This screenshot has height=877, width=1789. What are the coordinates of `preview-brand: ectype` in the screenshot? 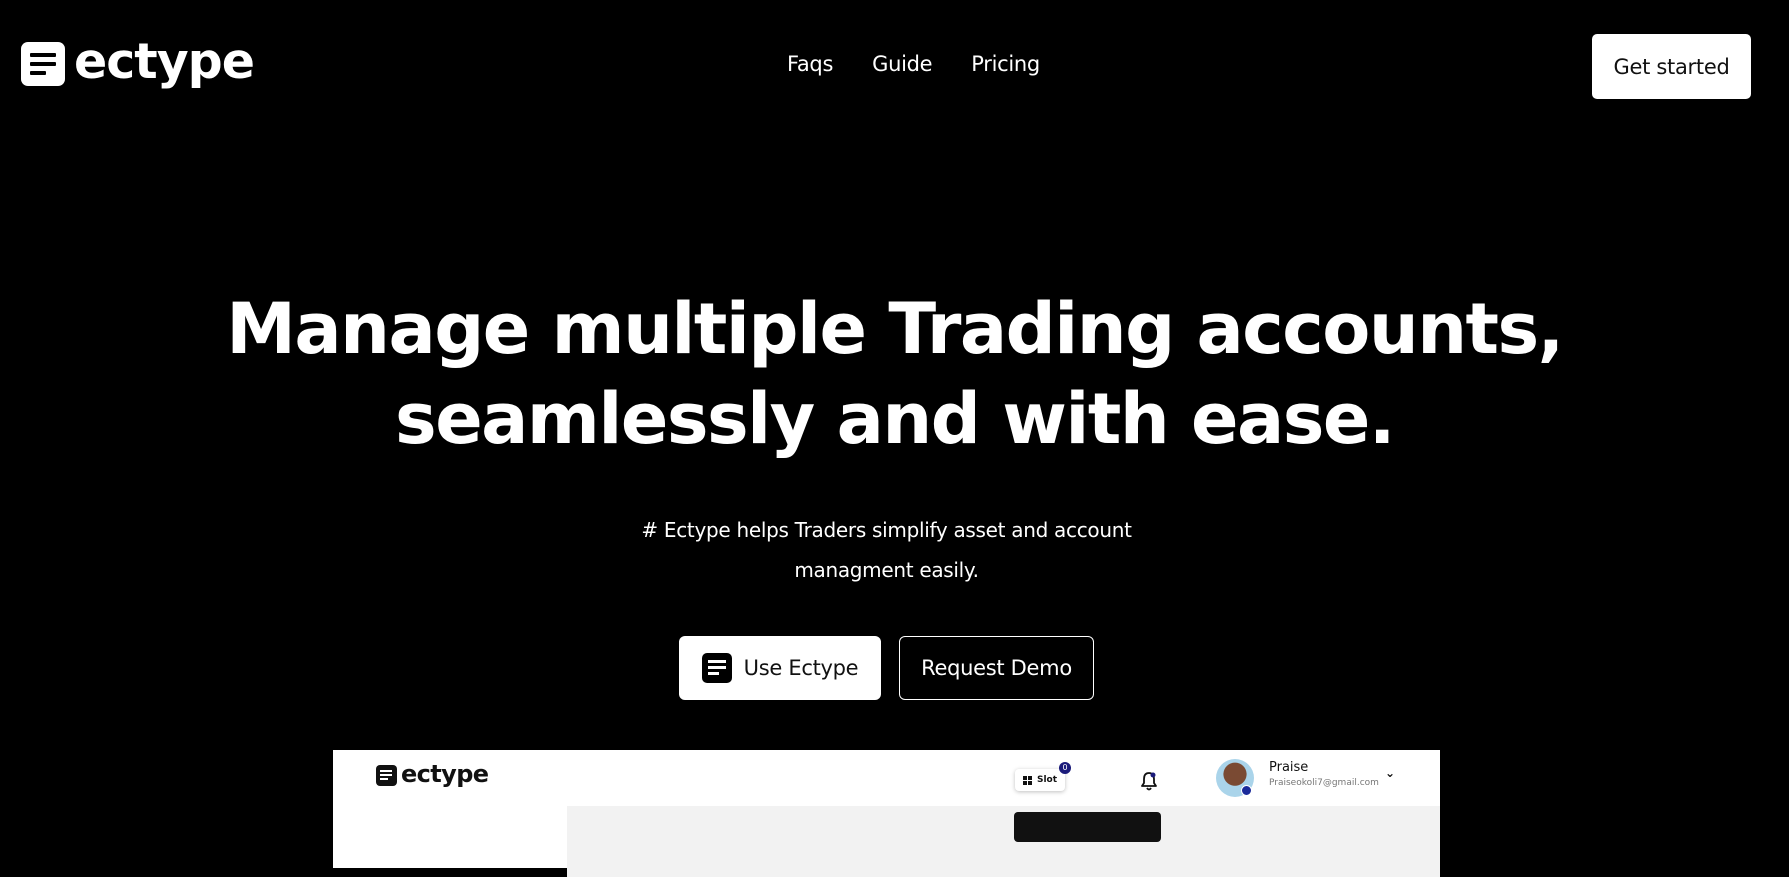 It's located at (432, 774).